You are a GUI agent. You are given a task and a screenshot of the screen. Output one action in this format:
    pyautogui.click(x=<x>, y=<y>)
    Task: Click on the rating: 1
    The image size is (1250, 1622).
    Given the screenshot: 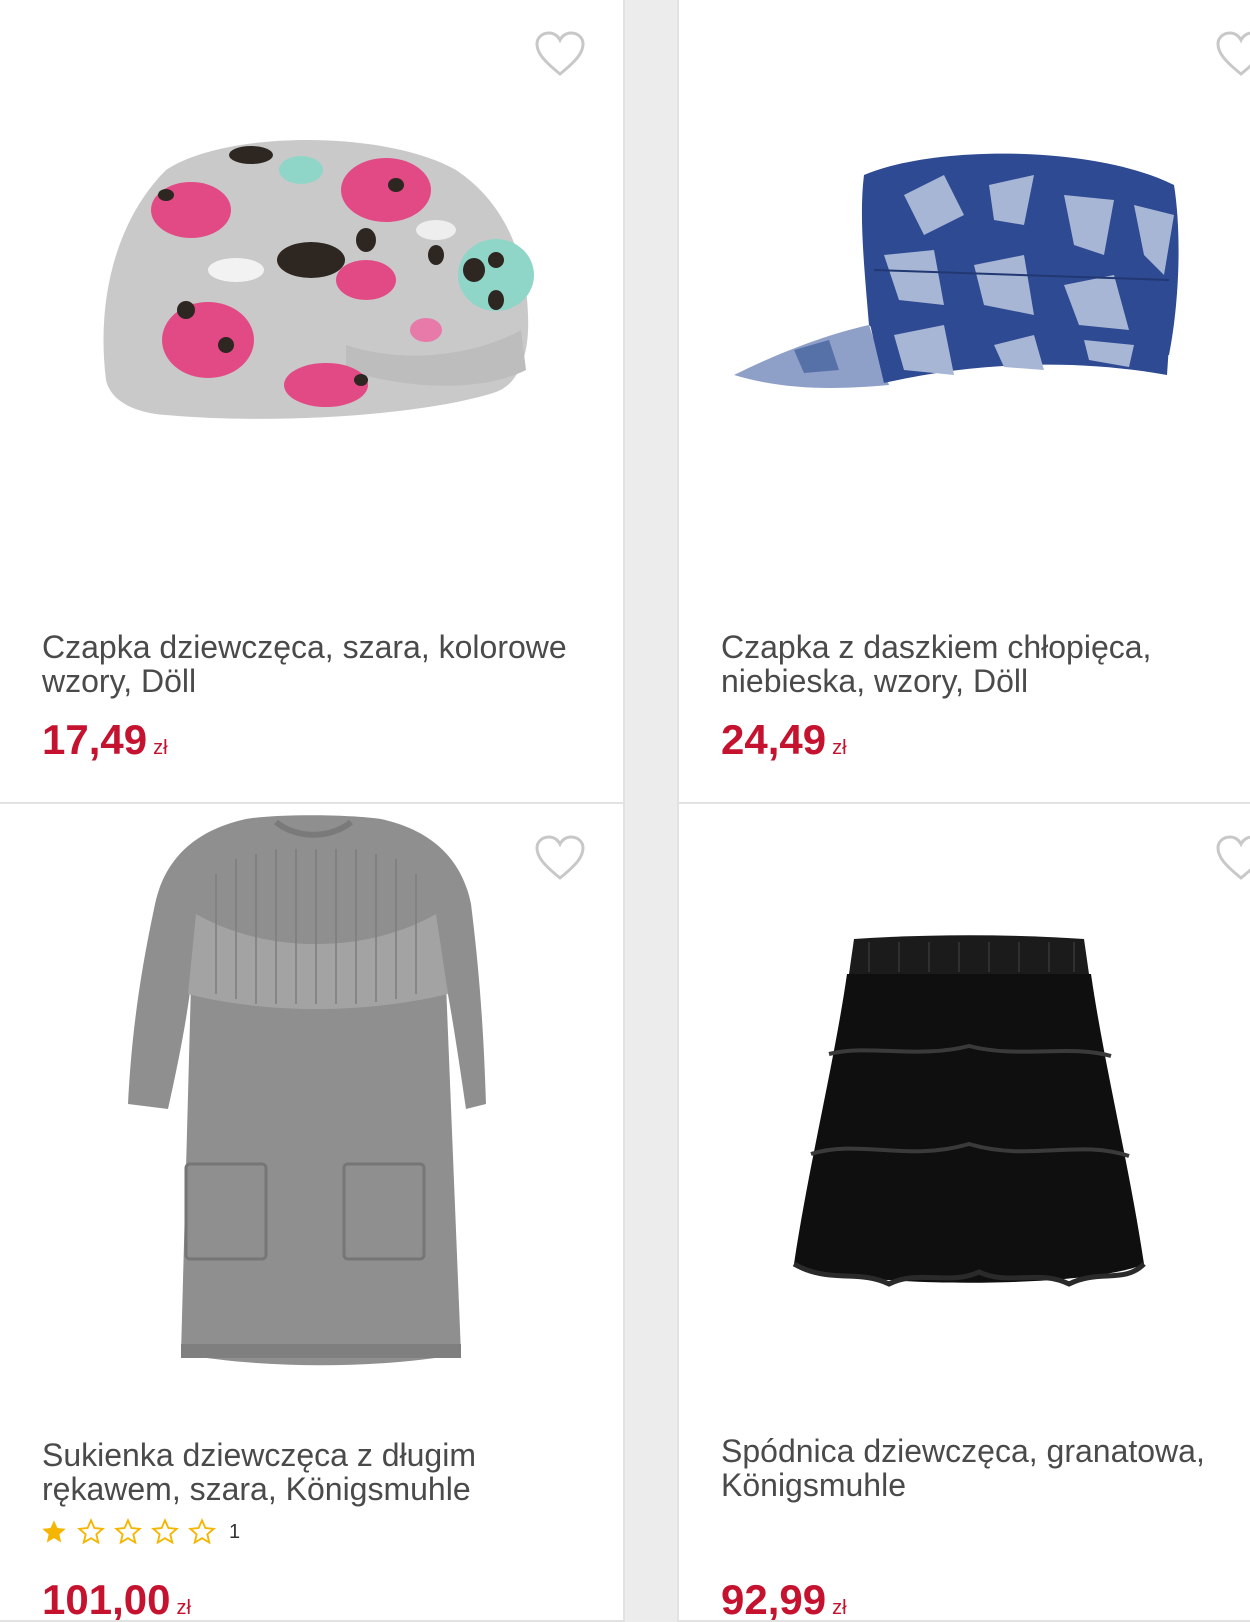 What is the action you would take?
    pyautogui.click(x=140, y=1532)
    